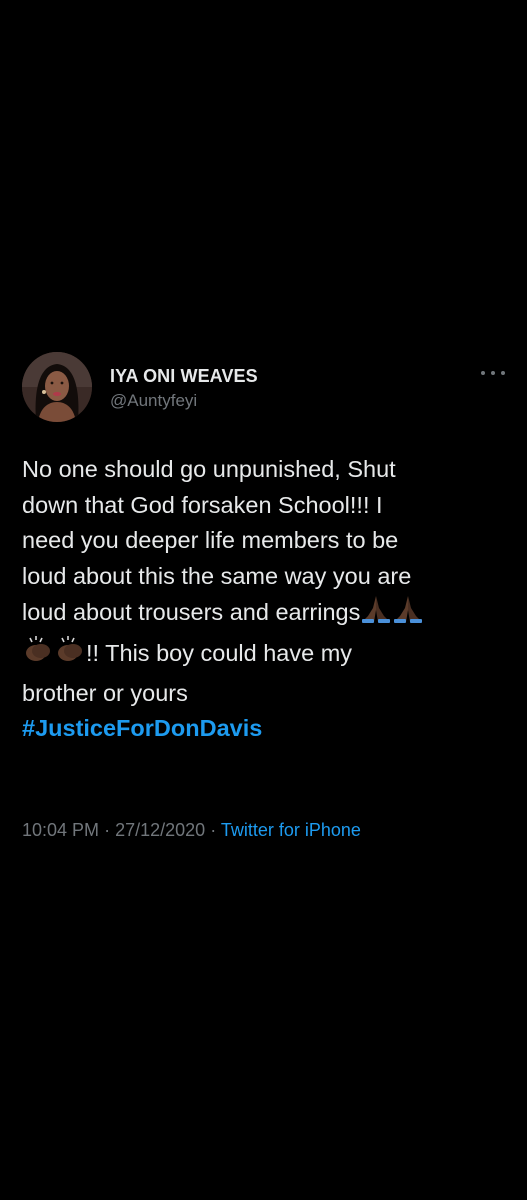  What do you see at coordinates (209, 469) in the screenshot?
I see `tweet-line: No one should go unpunished, Shut` at bounding box center [209, 469].